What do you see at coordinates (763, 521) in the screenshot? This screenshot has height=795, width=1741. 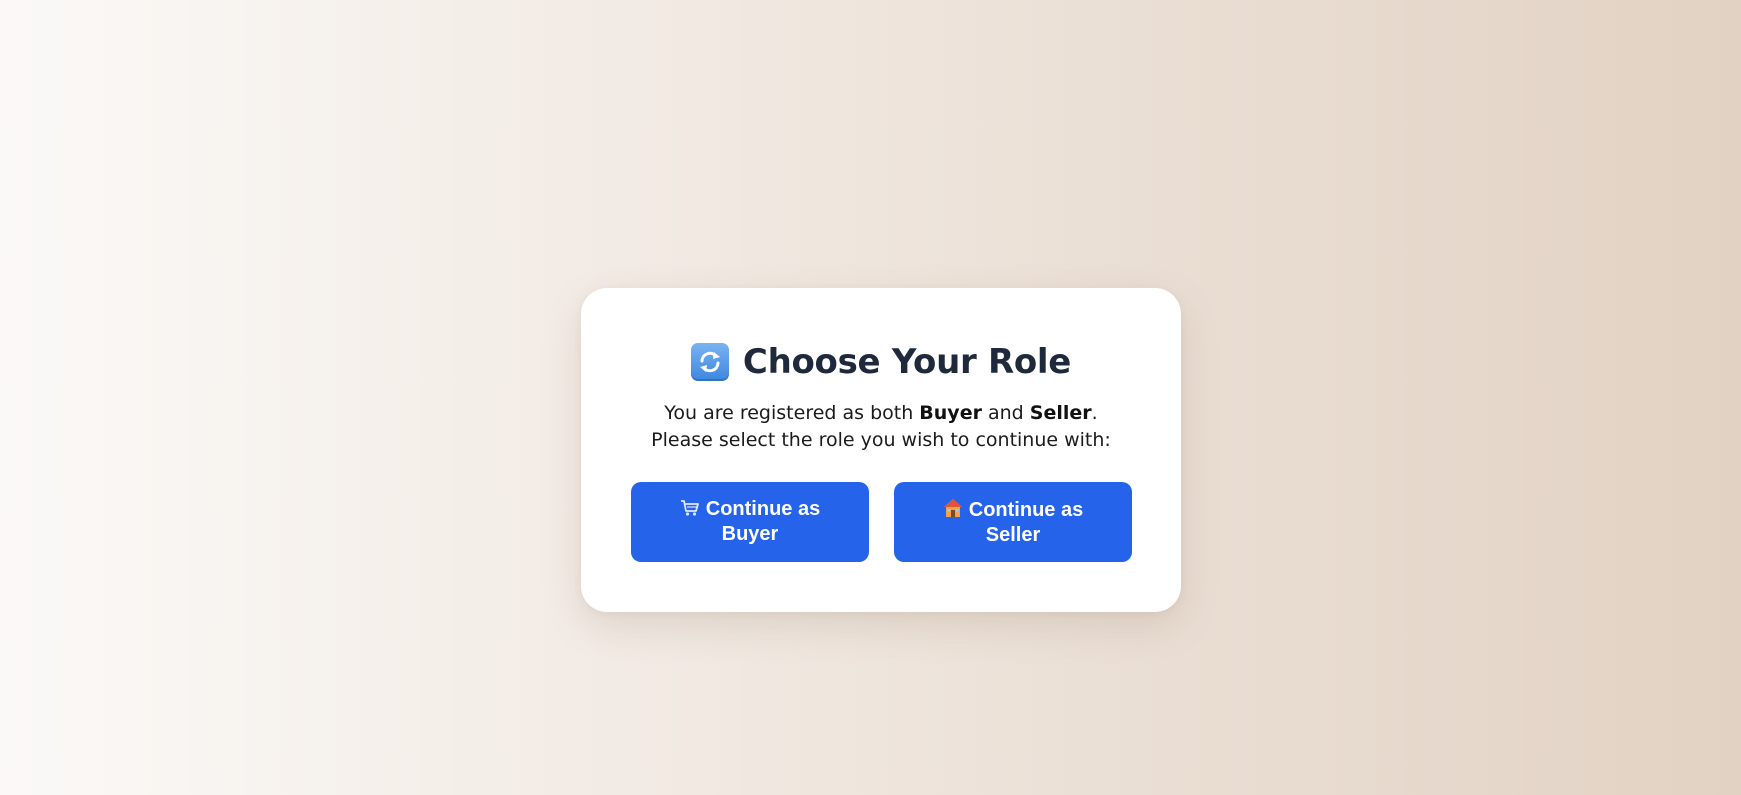 I see `buyer-button-label: Continue as Buyer` at bounding box center [763, 521].